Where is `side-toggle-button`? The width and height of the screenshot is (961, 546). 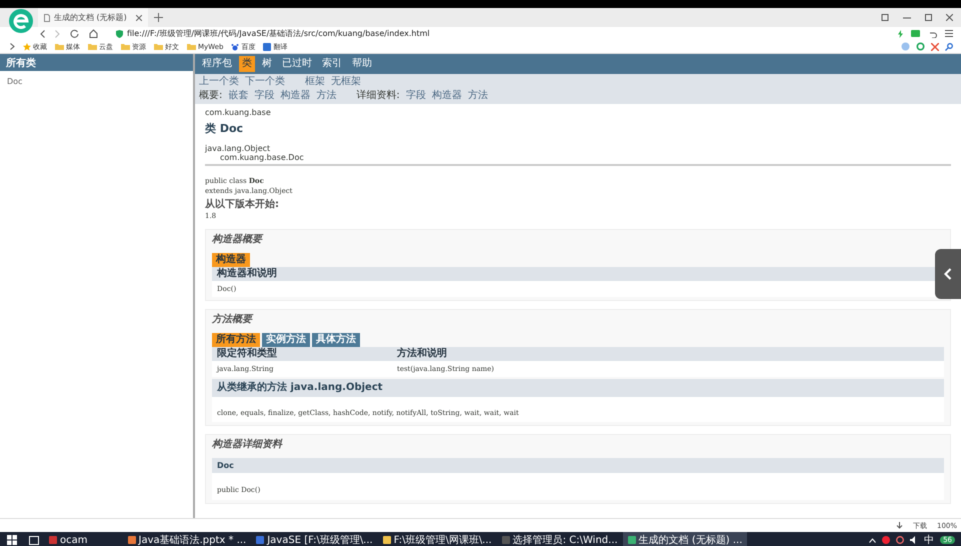
side-toggle-button is located at coordinates (948, 274).